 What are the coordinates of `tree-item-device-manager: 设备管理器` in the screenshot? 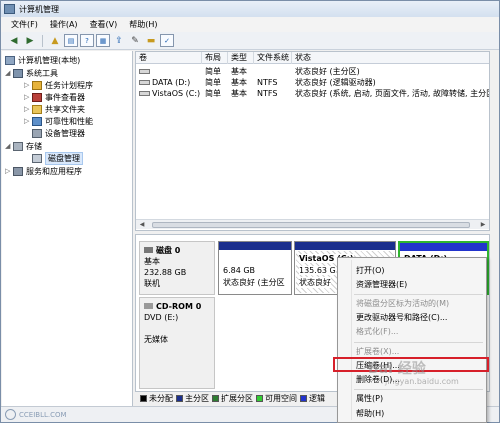 It's located at (58, 133).